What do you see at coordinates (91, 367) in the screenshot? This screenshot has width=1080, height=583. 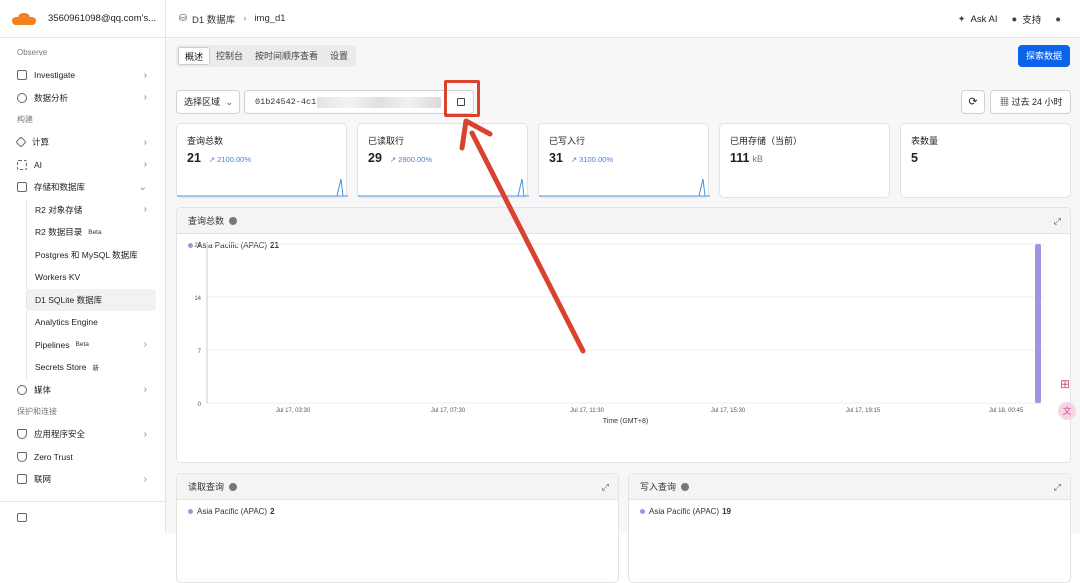 I see `sidebar-item-secrets-store: Secrets Store新` at bounding box center [91, 367].